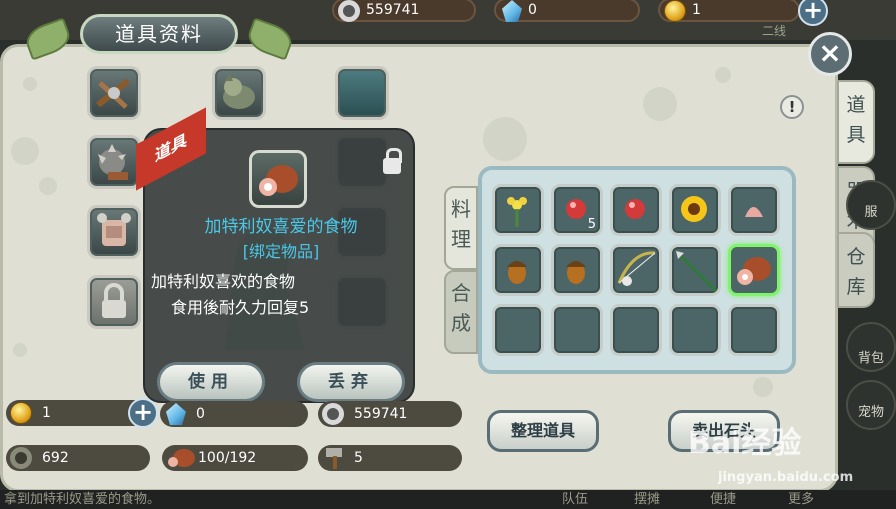 Image resolution: width=896 pixels, height=509 pixels. What do you see at coordinates (729, 11) in the screenshot?
I see `gold-counter: 1` at bounding box center [729, 11].